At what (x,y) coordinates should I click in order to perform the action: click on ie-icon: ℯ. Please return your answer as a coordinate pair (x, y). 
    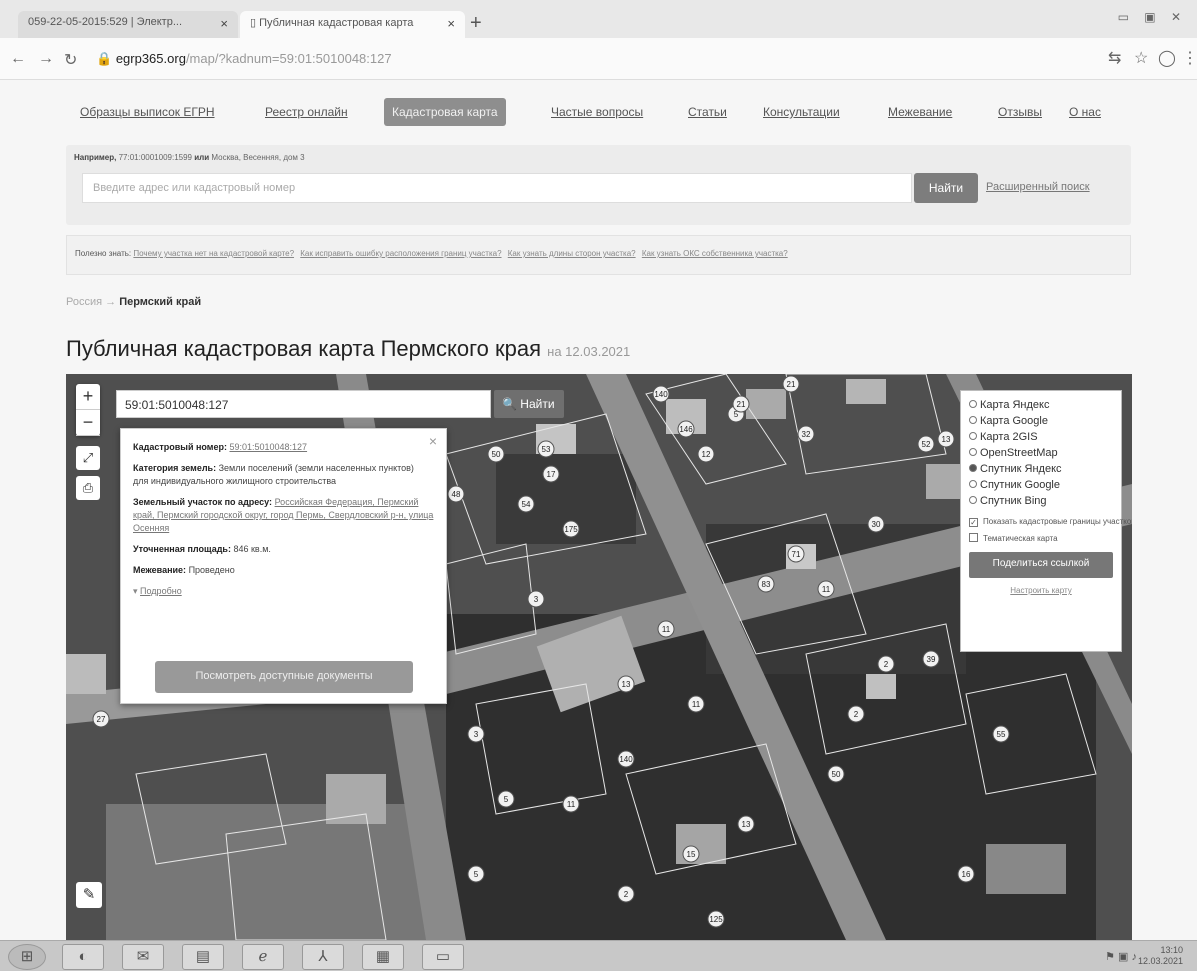
    Looking at the image, I should click on (263, 957).